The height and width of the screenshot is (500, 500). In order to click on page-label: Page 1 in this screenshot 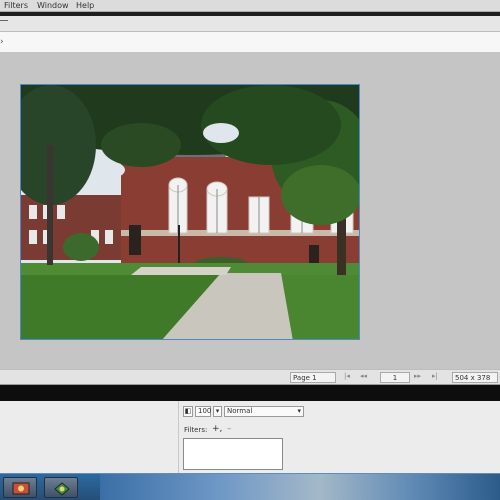, I will do `click(313, 377)`.